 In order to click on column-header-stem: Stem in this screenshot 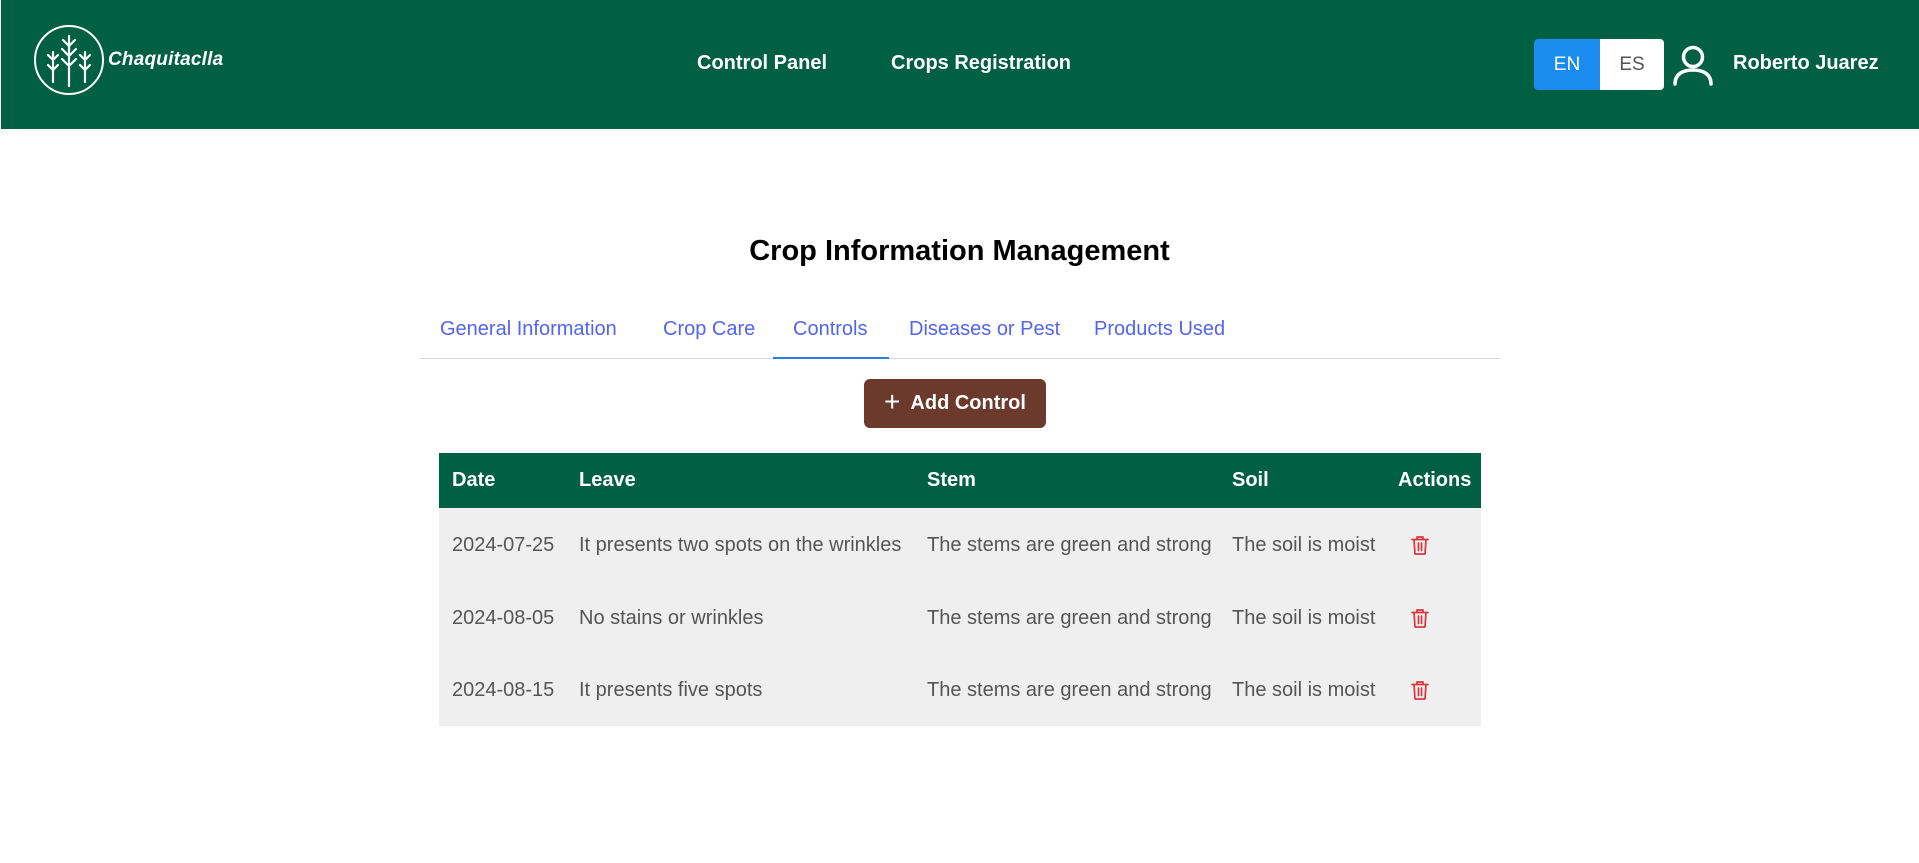, I will do `click(1066, 480)`.